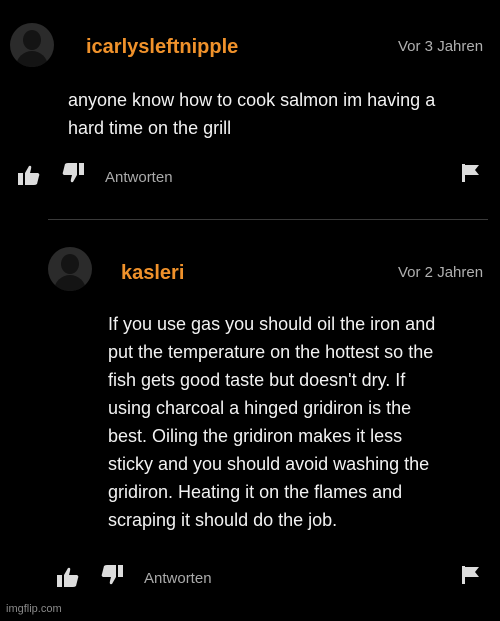  I want to click on comment-timestamp: Vor 2 Jahren, so click(441, 272).